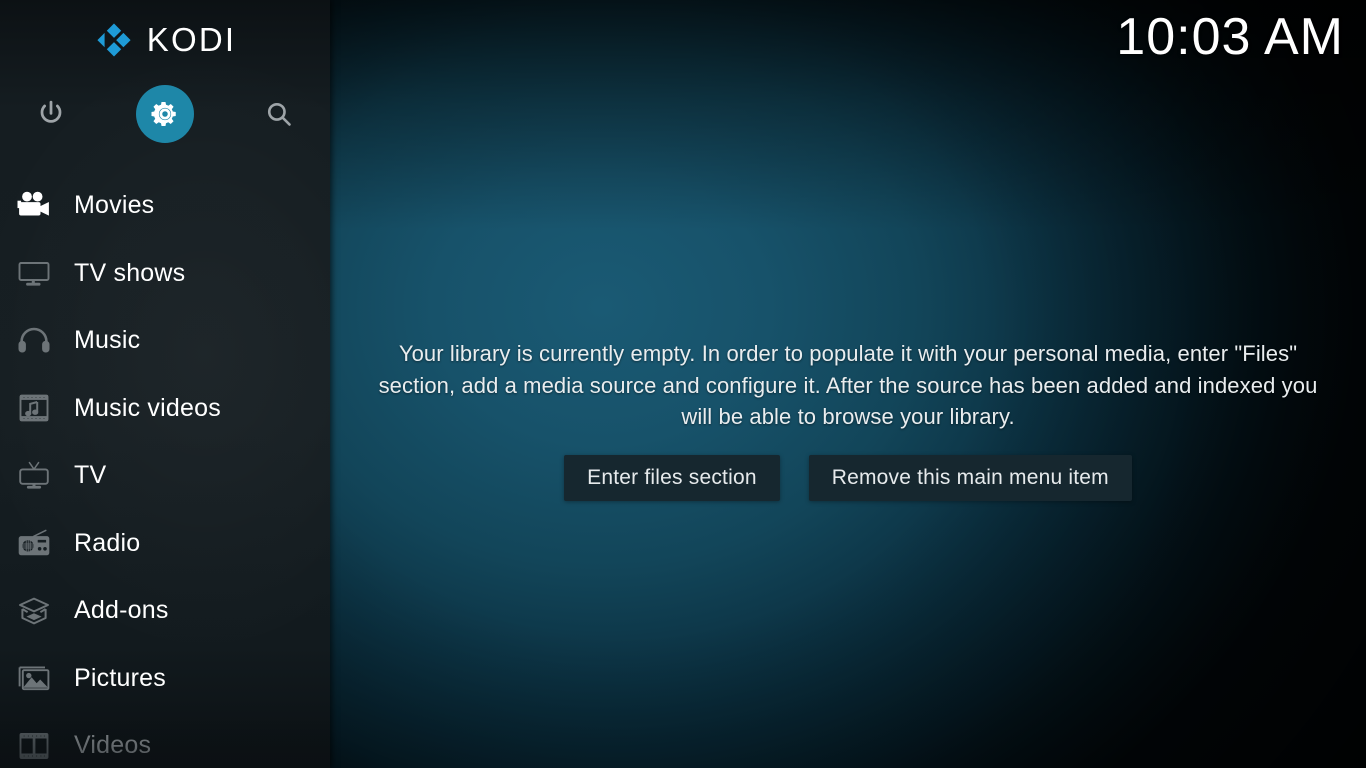 The image size is (1366, 768). I want to click on sidebar-item-label: TV shows, so click(130, 272).